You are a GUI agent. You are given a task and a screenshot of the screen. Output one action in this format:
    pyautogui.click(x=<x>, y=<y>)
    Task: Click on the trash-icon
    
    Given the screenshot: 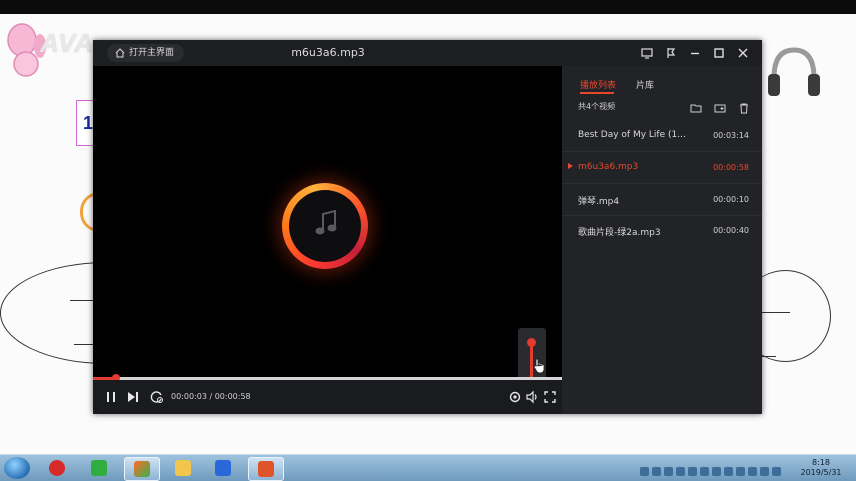 What is the action you would take?
    pyautogui.click(x=744, y=106)
    